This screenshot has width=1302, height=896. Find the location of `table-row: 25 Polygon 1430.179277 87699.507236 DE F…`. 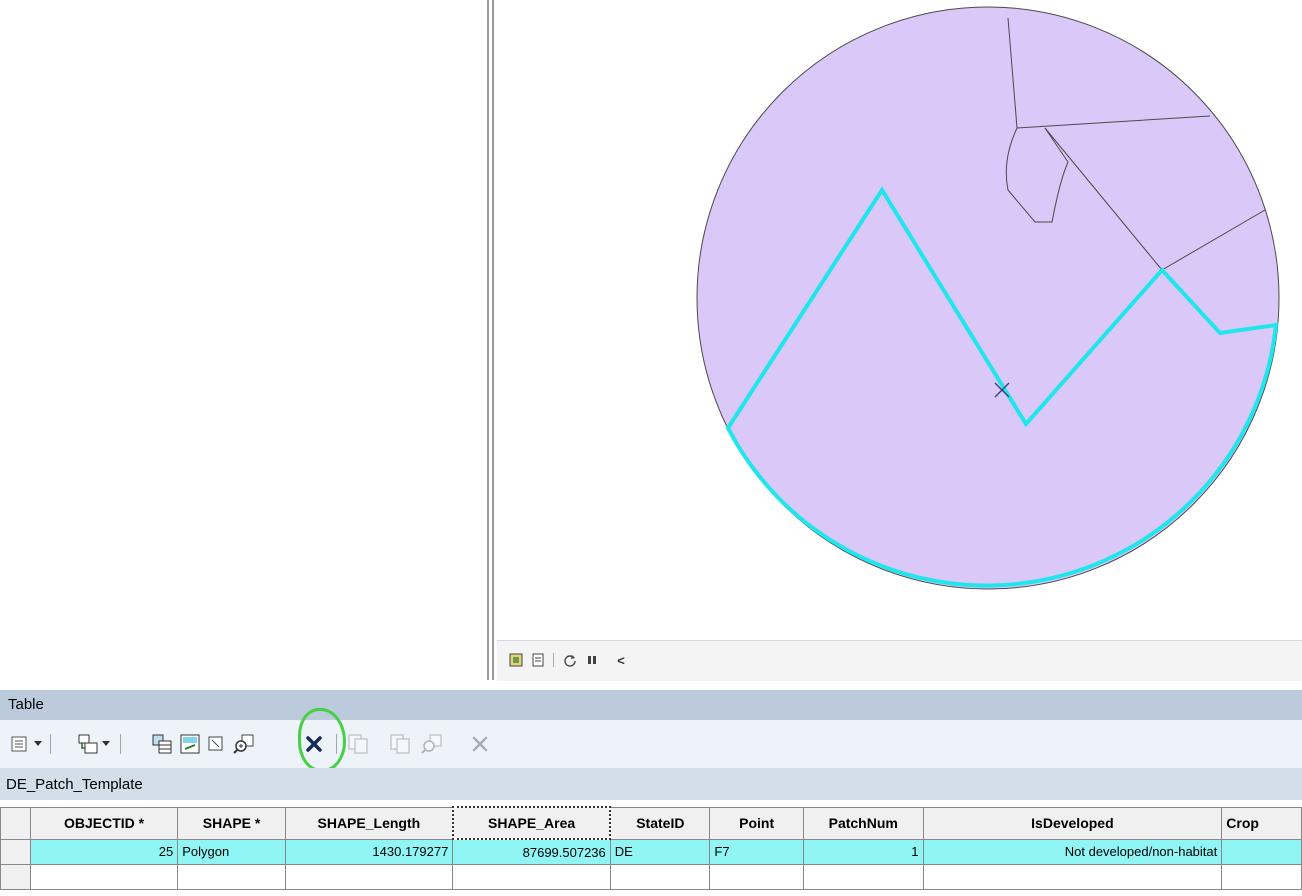

table-row: 25 Polygon 1430.179277 87699.507236 DE F… is located at coordinates (651, 851).